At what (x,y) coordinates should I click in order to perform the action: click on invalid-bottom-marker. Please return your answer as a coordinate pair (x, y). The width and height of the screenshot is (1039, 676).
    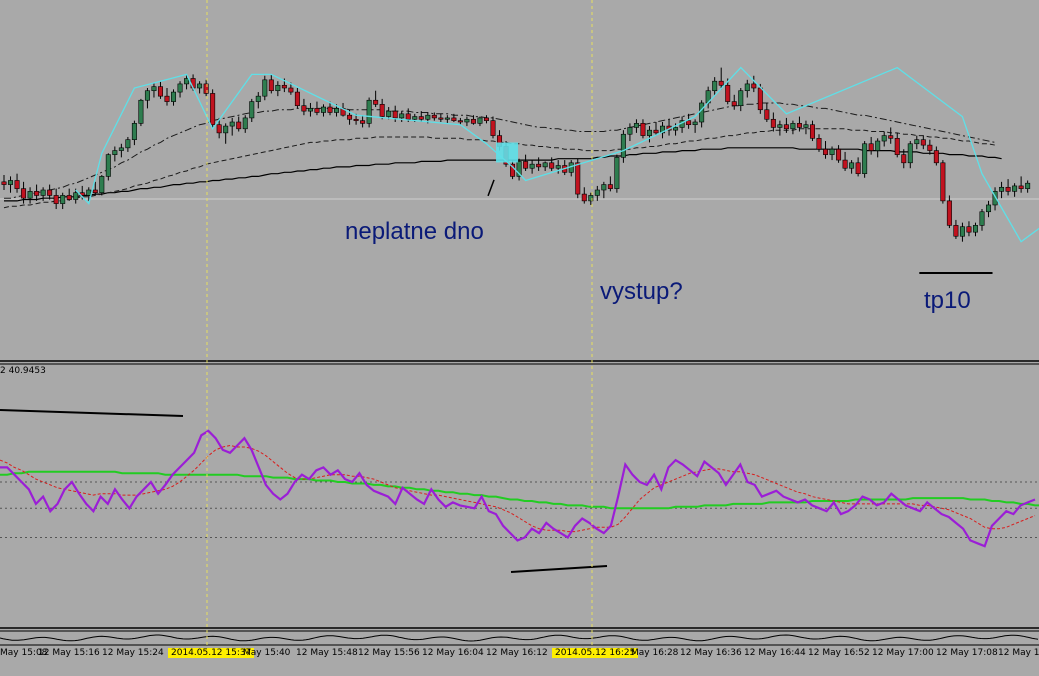
    Looking at the image, I should click on (507, 152).